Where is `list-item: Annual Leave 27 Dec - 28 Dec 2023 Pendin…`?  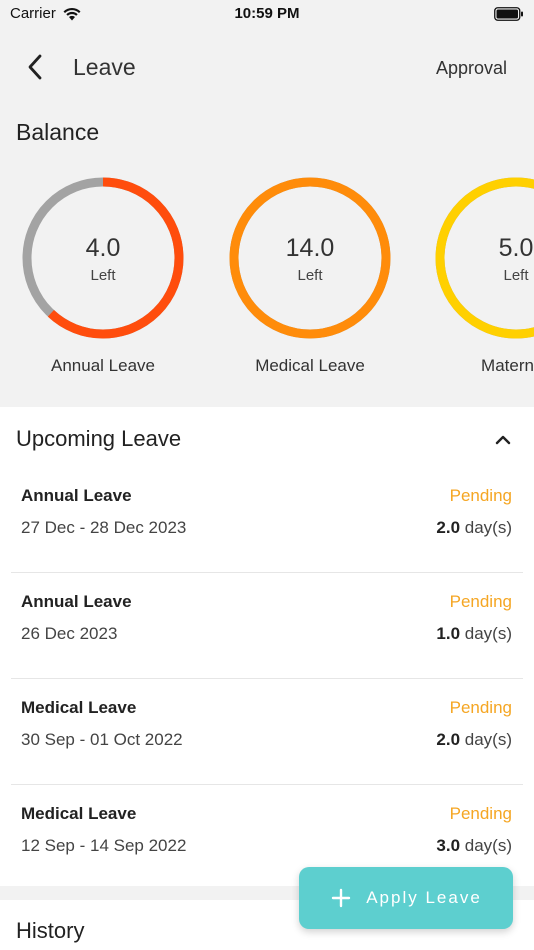 list-item: Annual Leave 27 Dec - 28 Dec 2023 Pendin… is located at coordinates (267, 520).